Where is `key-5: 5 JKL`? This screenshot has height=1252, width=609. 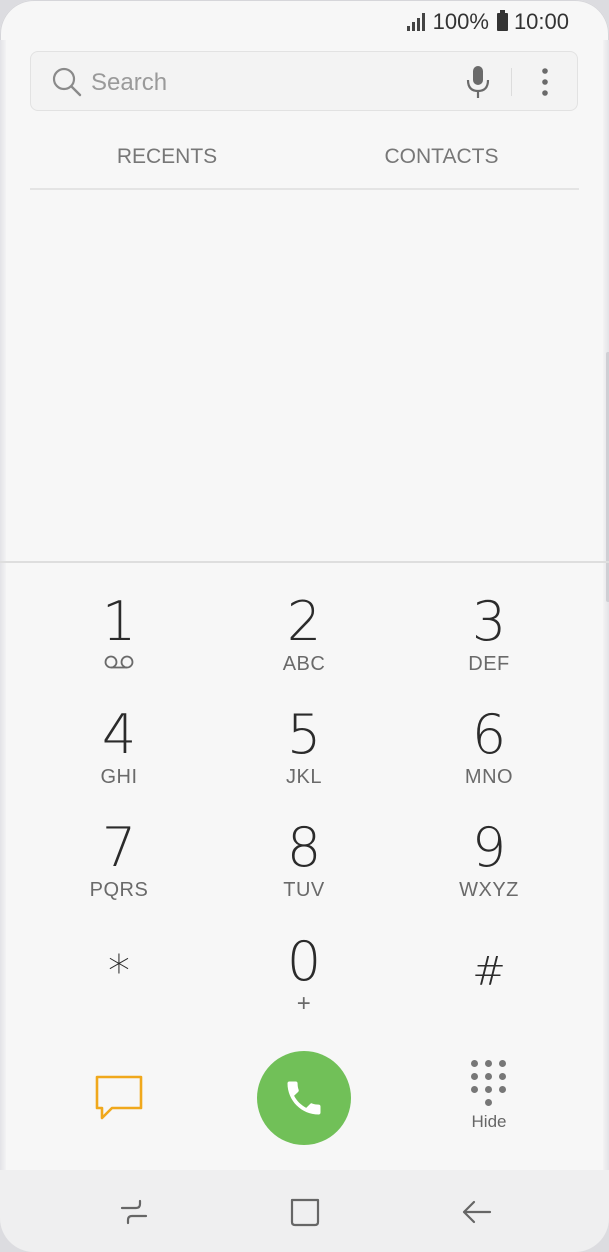 key-5: 5 JKL is located at coordinates (304, 755).